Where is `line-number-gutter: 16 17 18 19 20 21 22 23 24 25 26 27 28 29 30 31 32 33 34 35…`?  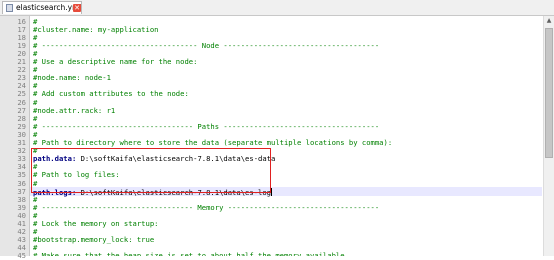
line-number-gutter: 16 17 18 19 20 21 22 23 24 25 26 27 28 29 30 31 32 33 34 35… is located at coordinates (15, 138).